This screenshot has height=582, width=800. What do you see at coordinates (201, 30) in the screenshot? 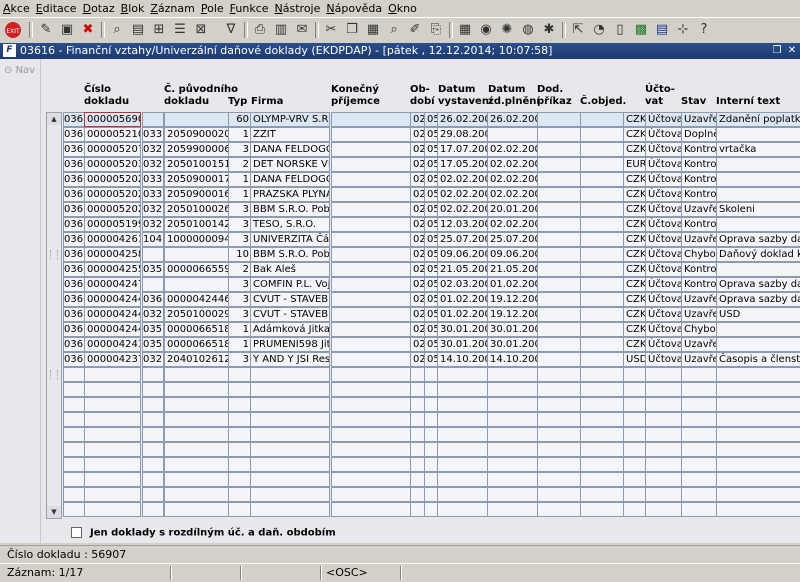
I see `lock-icon: ⊠` at bounding box center [201, 30].